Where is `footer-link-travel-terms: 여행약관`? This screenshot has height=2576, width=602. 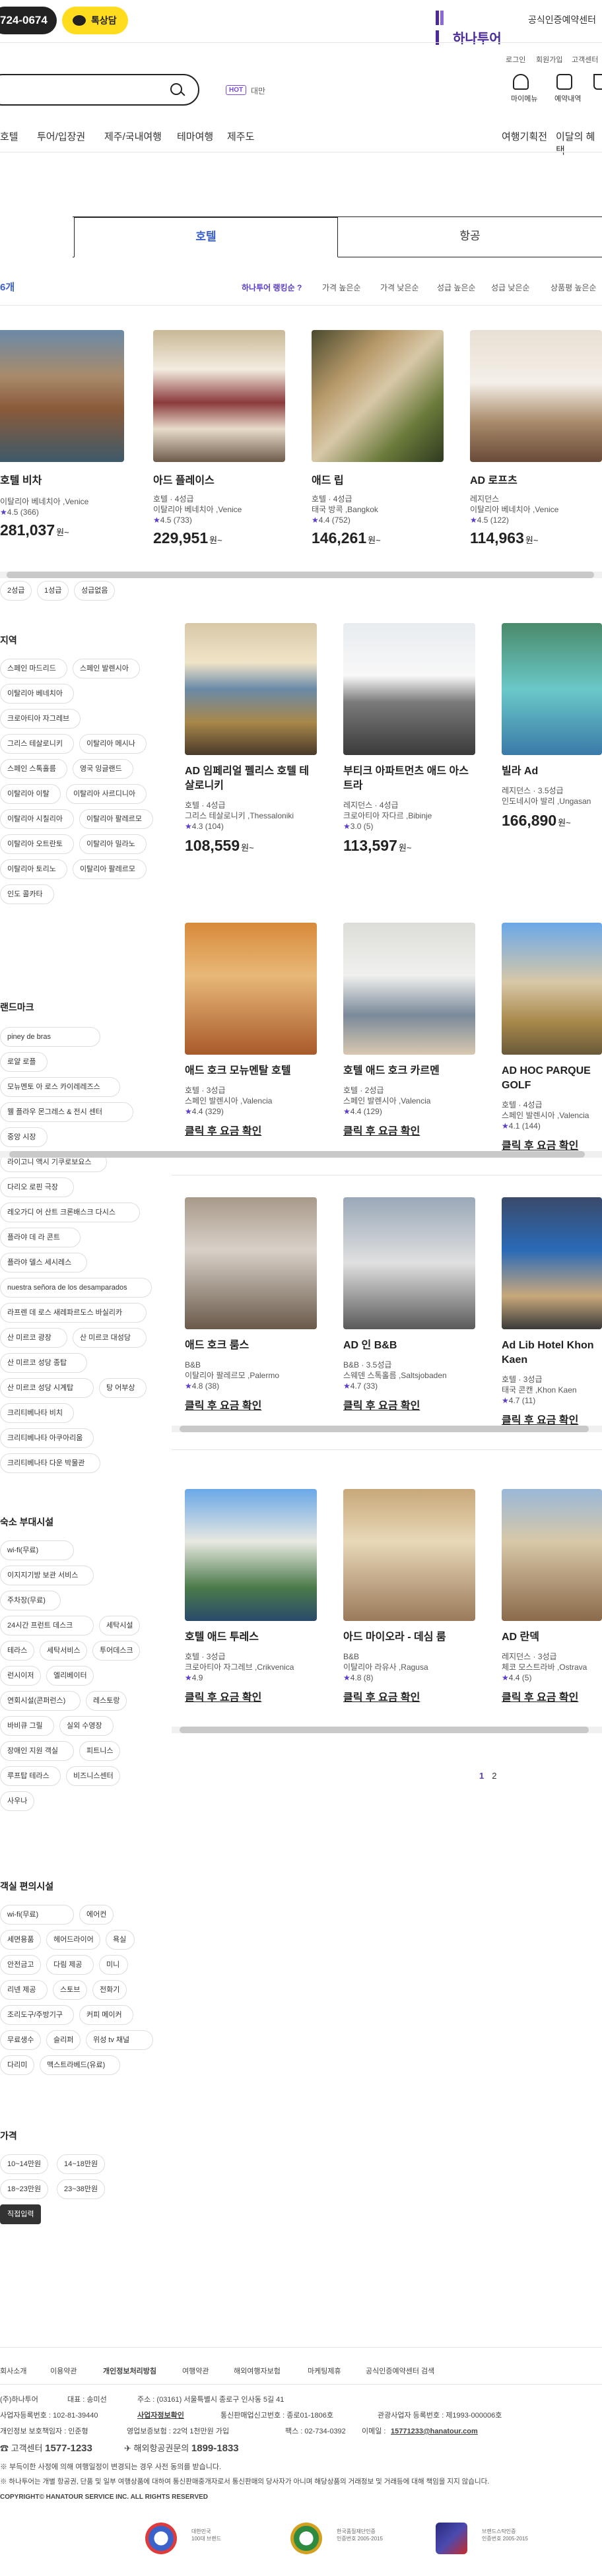 footer-link-travel-terms: 여행약관 is located at coordinates (195, 2370).